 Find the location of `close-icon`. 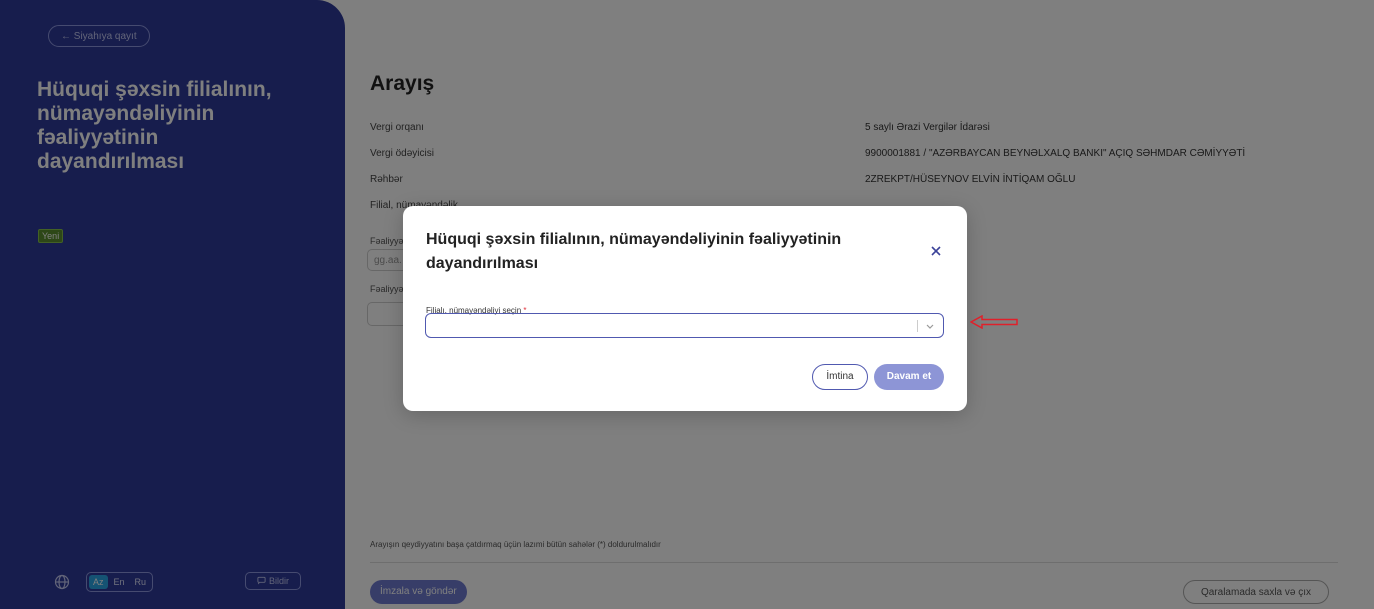

close-icon is located at coordinates (936, 251).